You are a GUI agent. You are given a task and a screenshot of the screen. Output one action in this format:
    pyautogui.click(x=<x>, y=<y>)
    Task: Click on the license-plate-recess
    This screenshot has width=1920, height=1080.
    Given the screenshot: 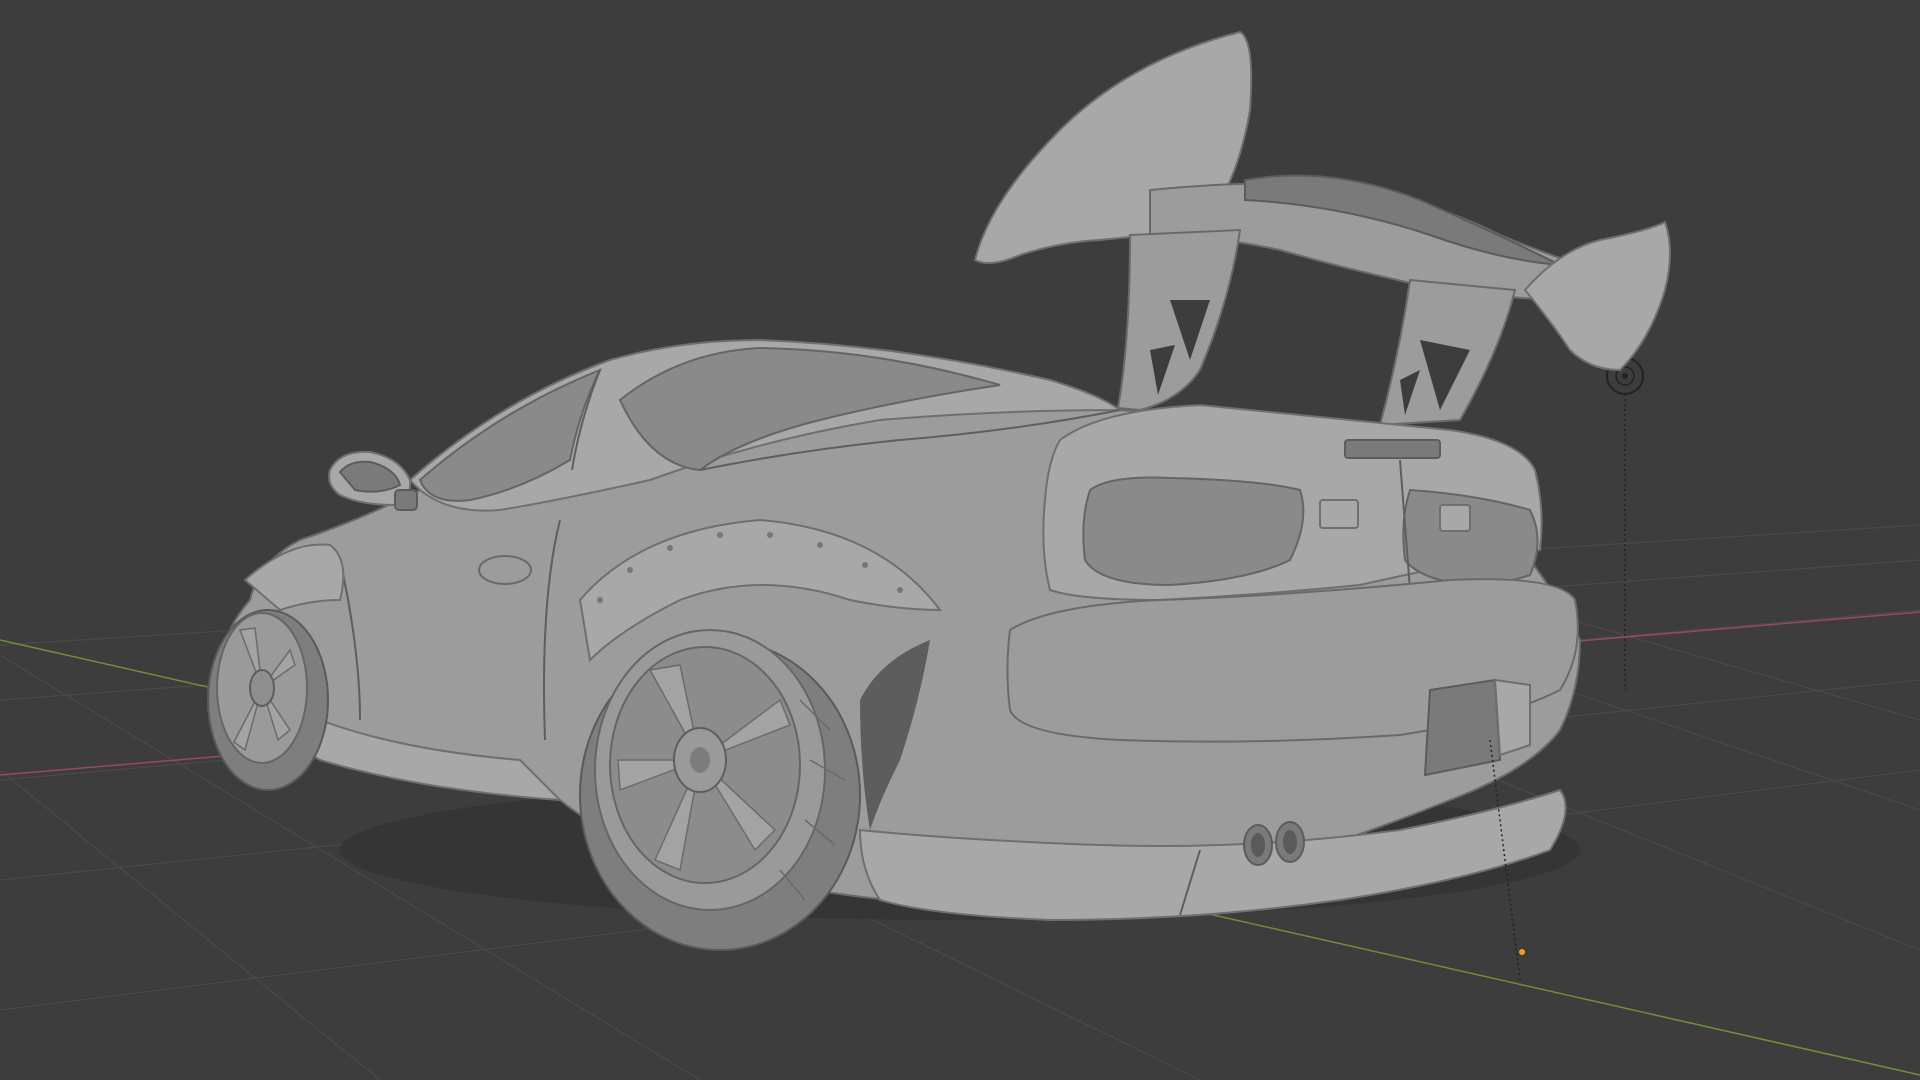 What is the action you would take?
    pyautogui.click(x=1462, y=727)
    